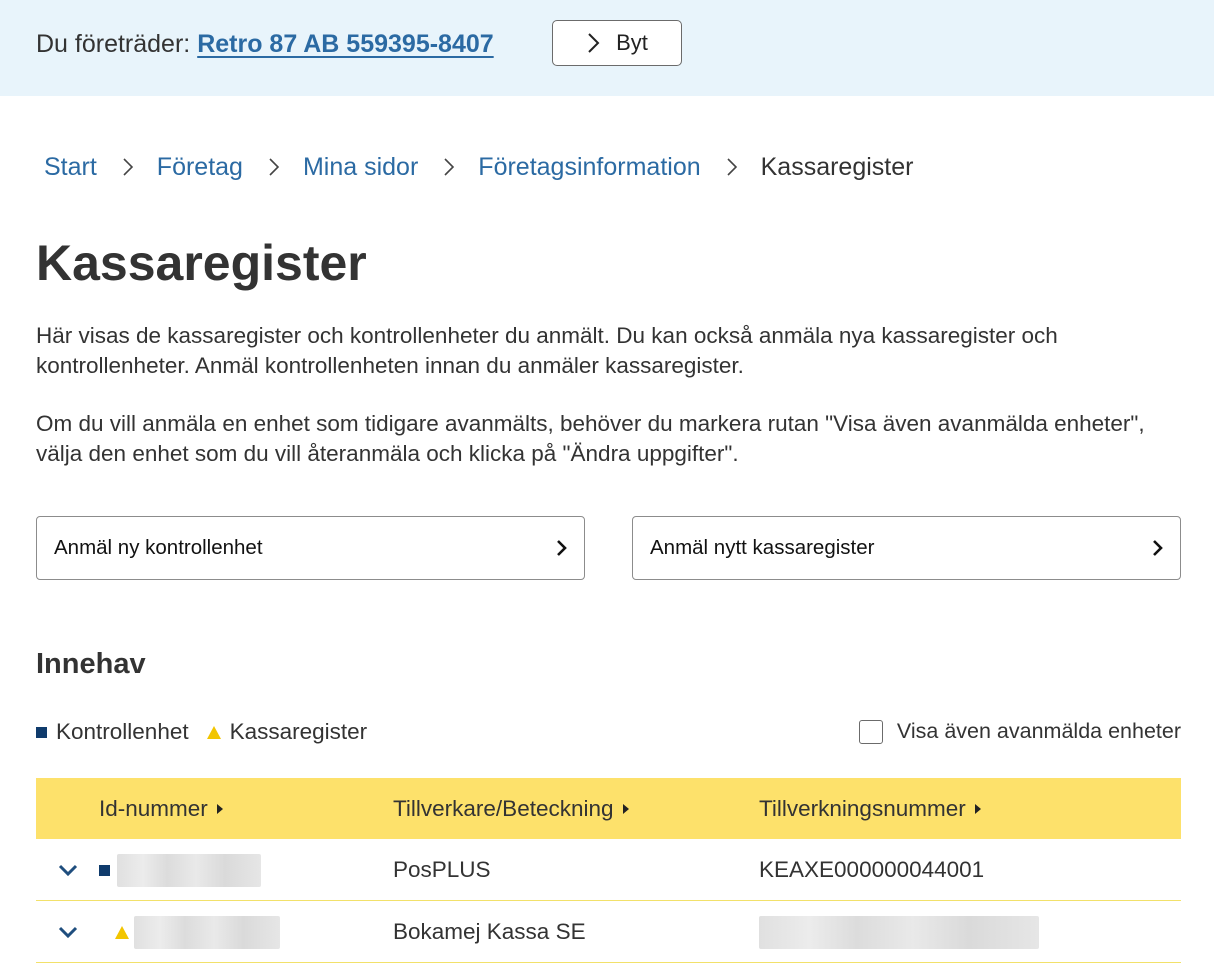  Describe the element at coordinates (632, 42) in the screenshot. I see `switch-company-label: Byt` at that location.